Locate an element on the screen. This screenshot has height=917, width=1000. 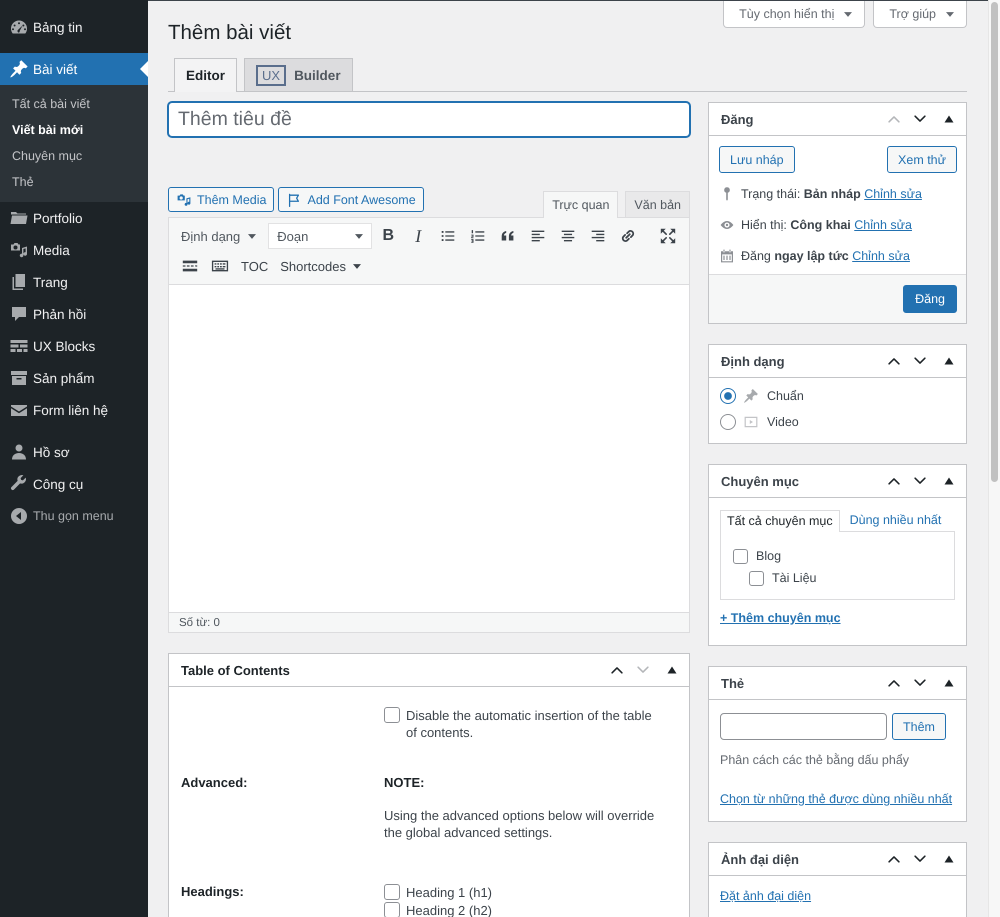
panel-title: Thẻ is located at coordinates (732, 683).